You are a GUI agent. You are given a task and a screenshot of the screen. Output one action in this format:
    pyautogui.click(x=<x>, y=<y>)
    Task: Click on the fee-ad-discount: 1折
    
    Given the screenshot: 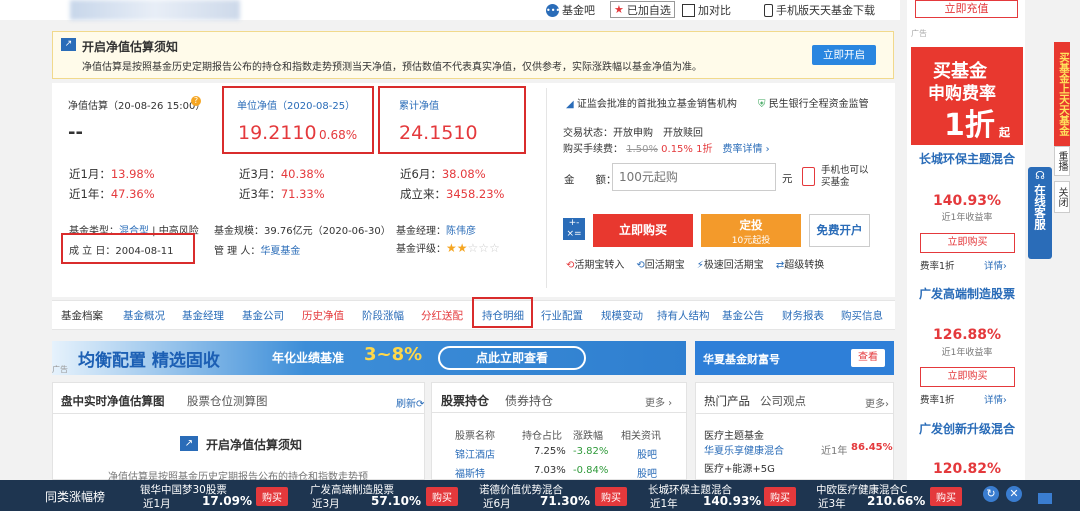 What is the action you would take?
    pyautogui.click(x=969, y=125)
    